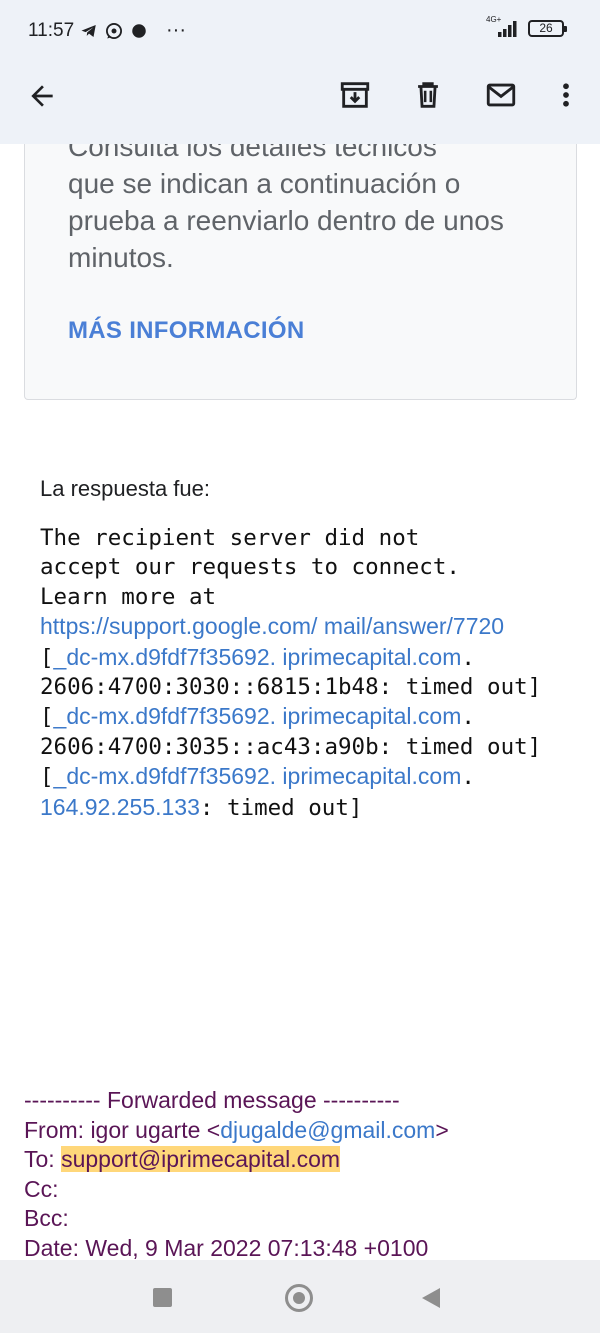 This screenshot has width=600, height=1333. What do you see at coordinates (252, 153) in the screenshot?
I see `card-text-clipped: Consulta los detalles técnicos` at bounding box center [252, 153].